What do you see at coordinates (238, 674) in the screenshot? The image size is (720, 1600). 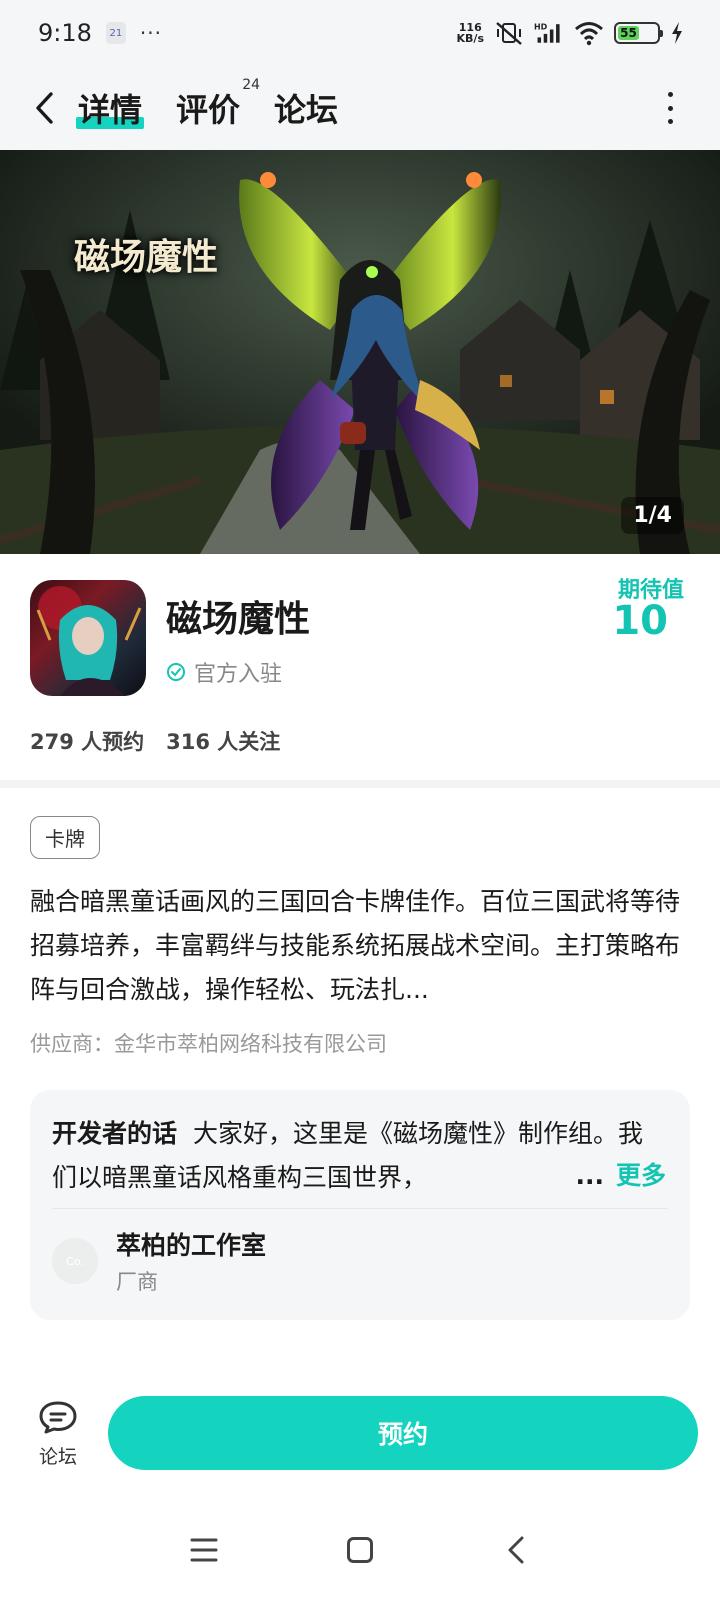 I see `official-label: 官方入驻` at bounding box center [238, 674].